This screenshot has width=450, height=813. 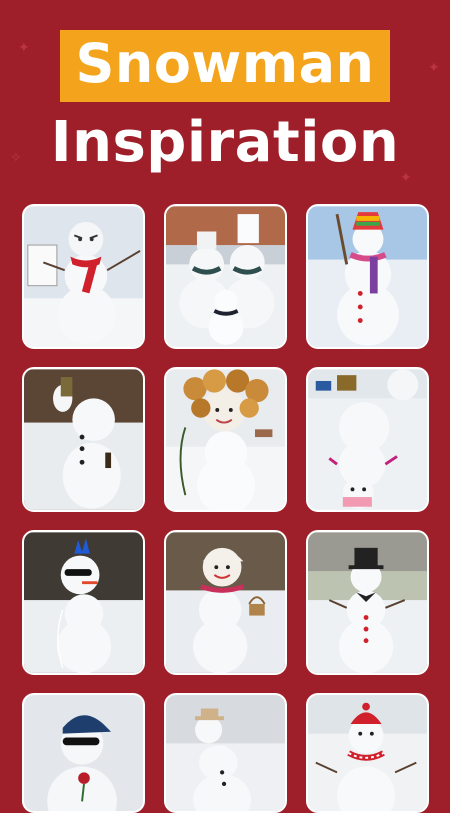 I want to click on snowman-angry-red-scarf-image, so click(x=83, y=276).